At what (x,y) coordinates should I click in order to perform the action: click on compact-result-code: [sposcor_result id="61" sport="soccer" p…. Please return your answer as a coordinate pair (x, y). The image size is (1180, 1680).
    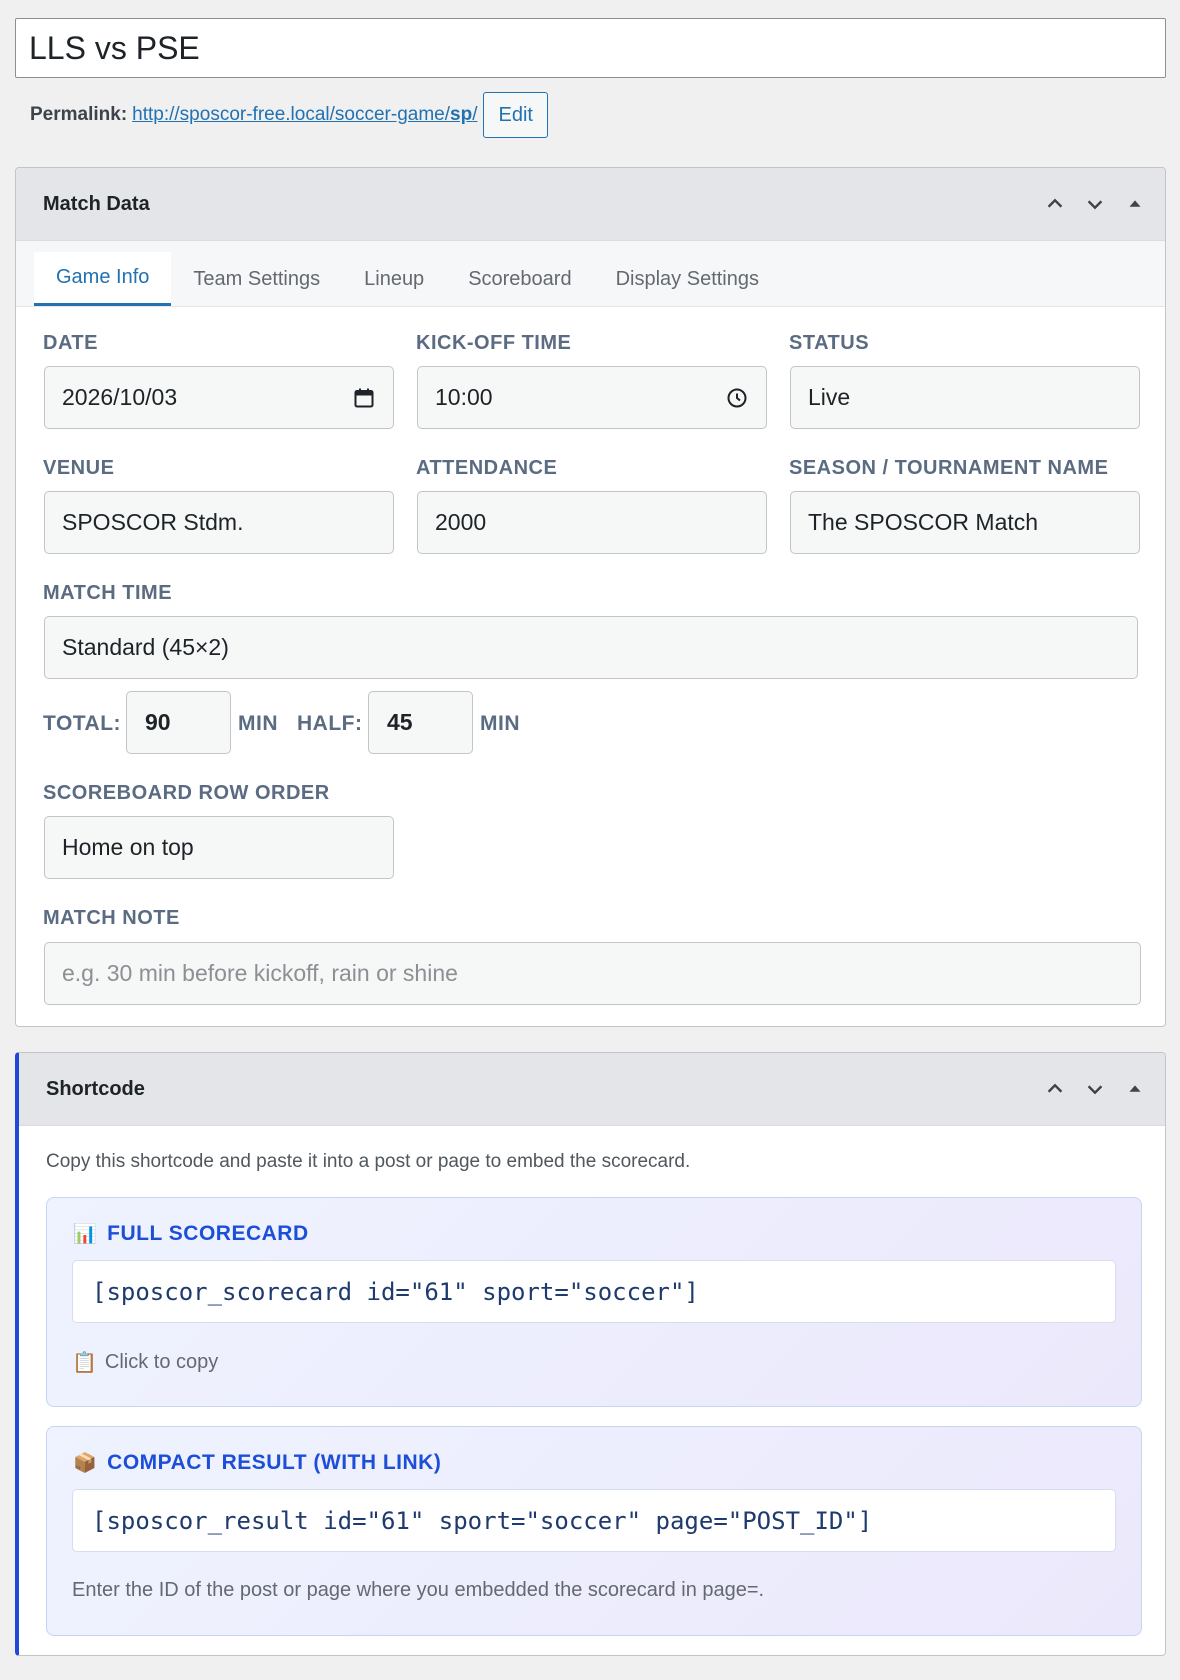
    Looking at the image, I should click on (594, 1520).